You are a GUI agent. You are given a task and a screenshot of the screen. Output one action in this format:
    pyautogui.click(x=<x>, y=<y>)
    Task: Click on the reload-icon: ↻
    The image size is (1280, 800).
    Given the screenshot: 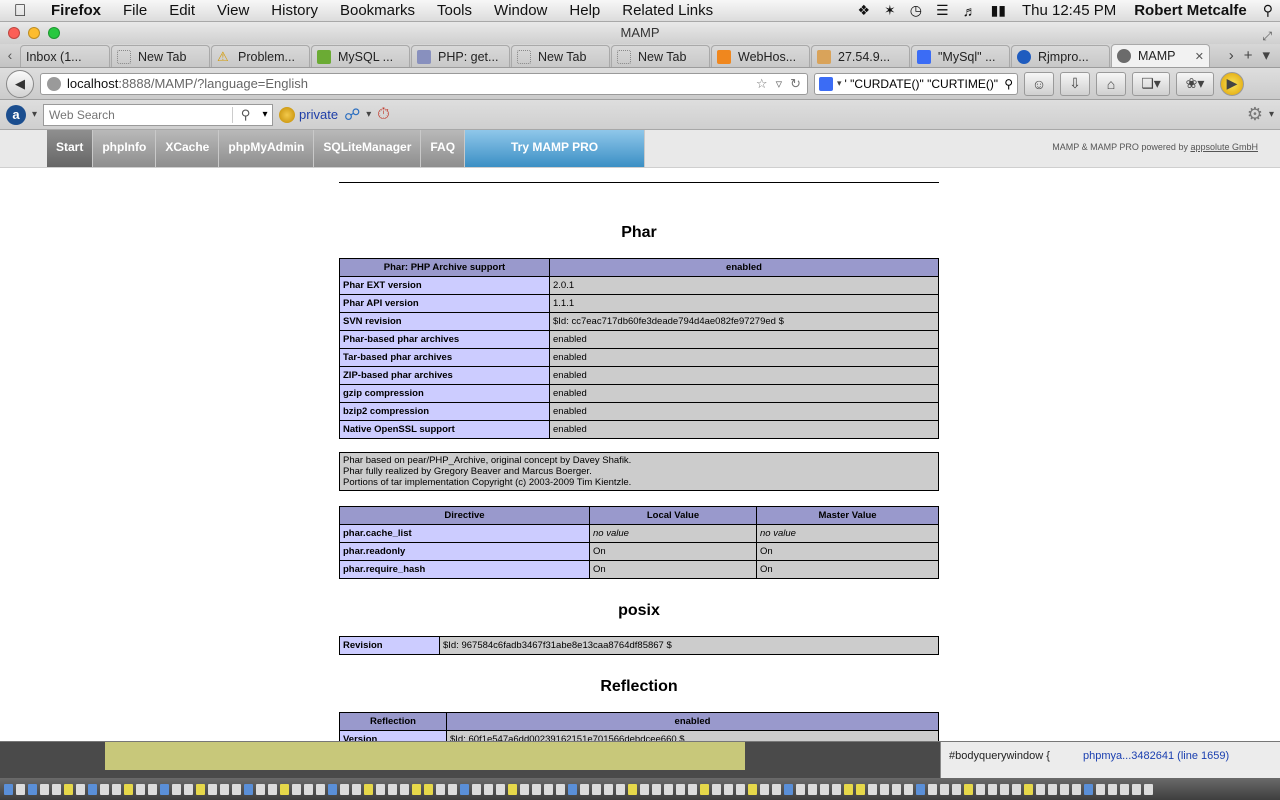 What is the action you would take?
    pyautogui.click(x=795, y=84)
    